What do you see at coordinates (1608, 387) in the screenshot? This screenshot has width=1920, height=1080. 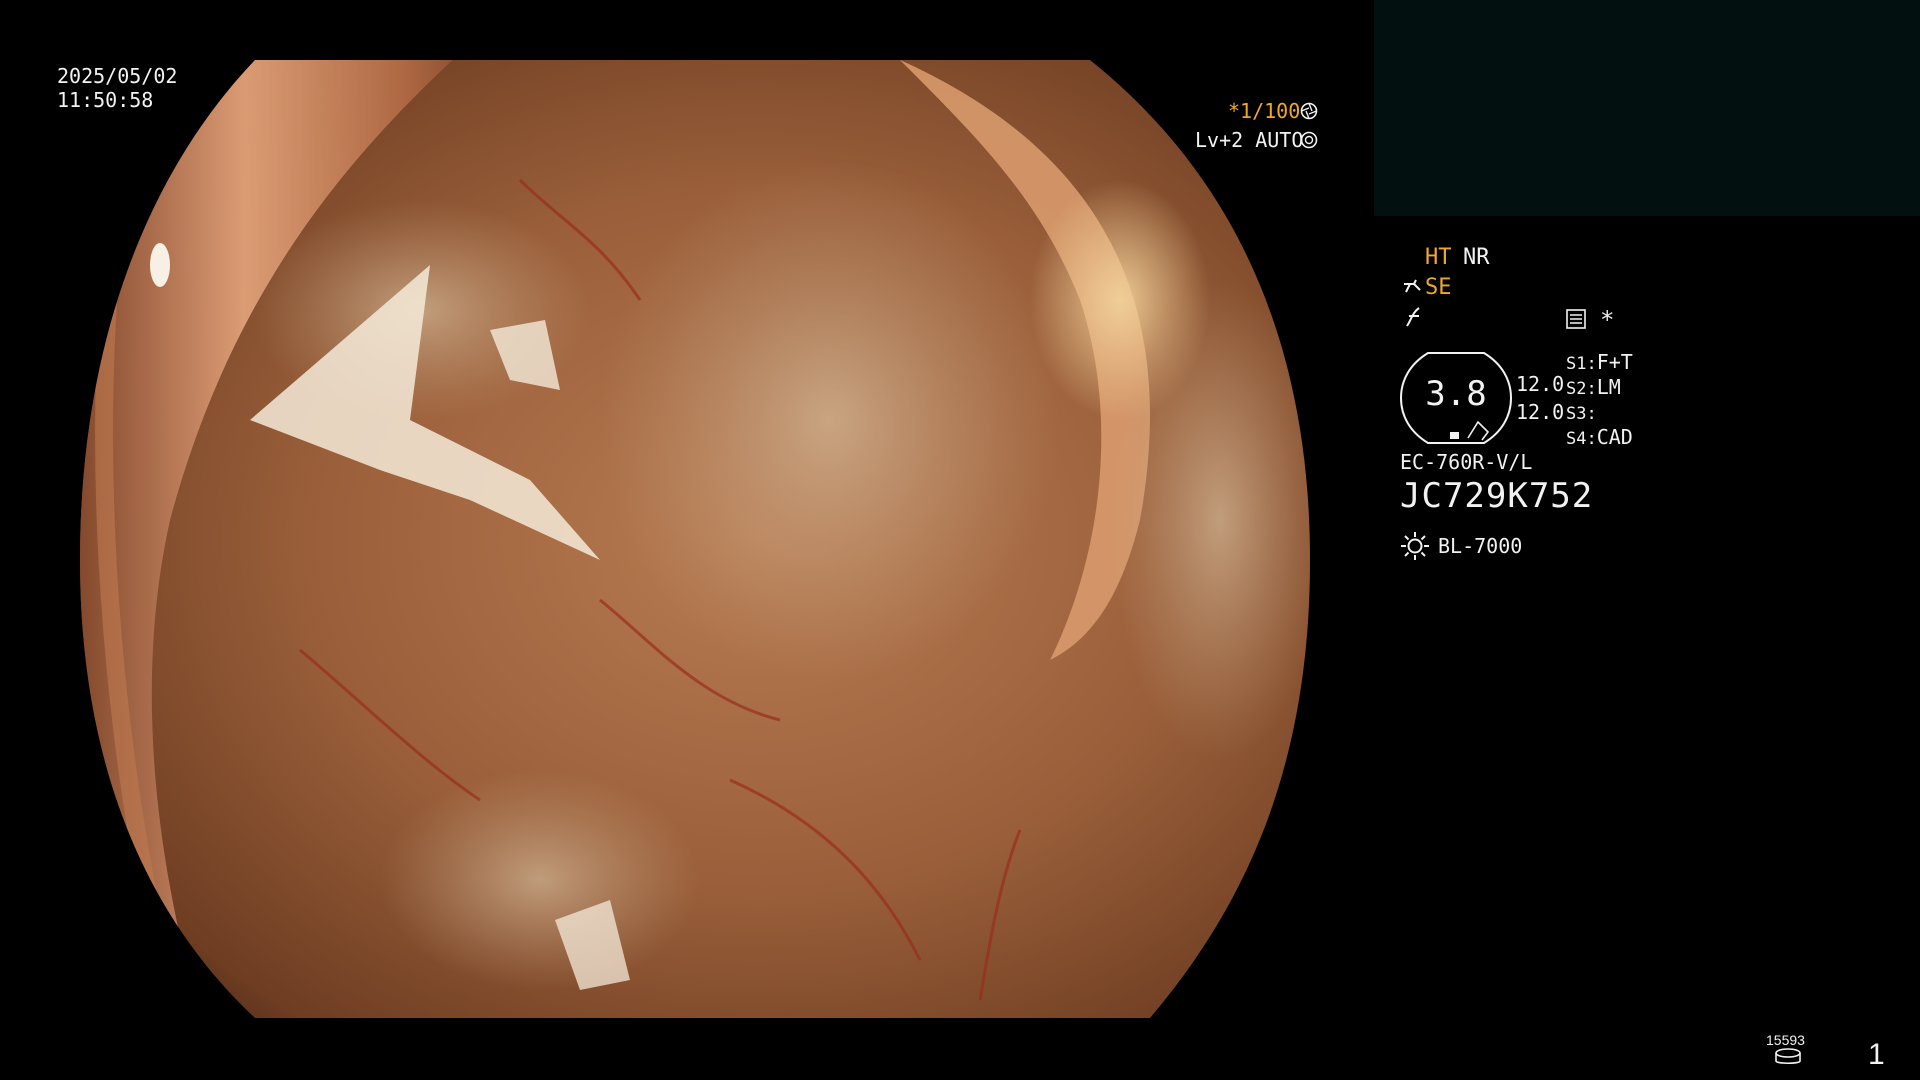 I see `switch-value: LM` at bounding box center [1608, 387].